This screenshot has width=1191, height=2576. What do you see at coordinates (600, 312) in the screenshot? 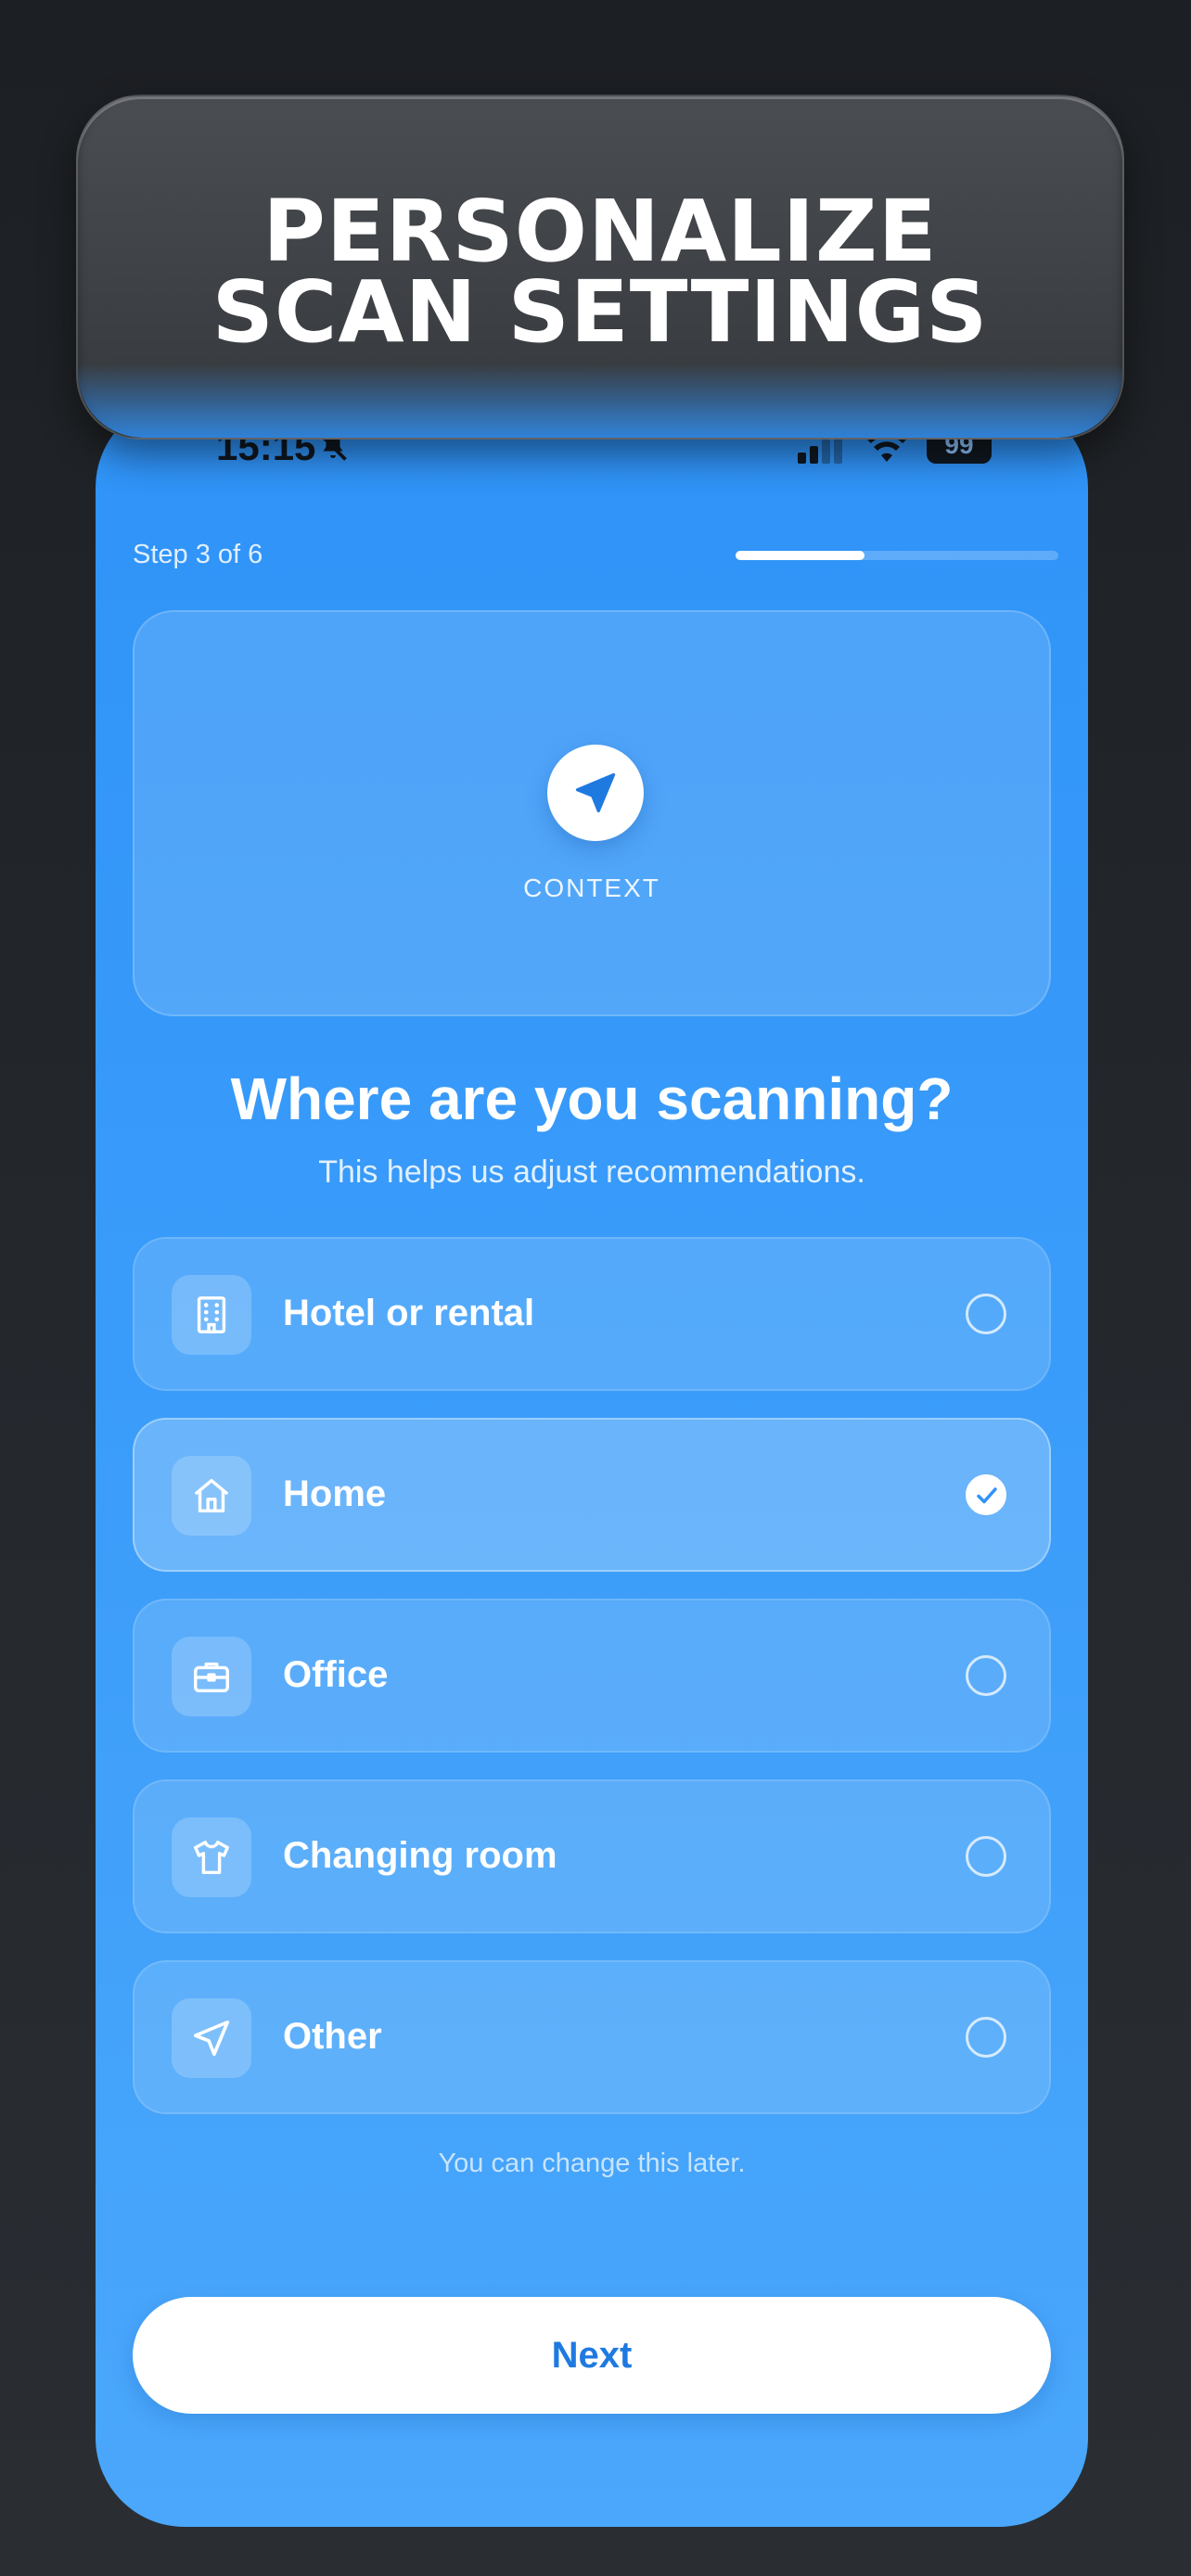
I see `banner-title-line2: SCAN SETTINGS` at bounding box center [600, 312].